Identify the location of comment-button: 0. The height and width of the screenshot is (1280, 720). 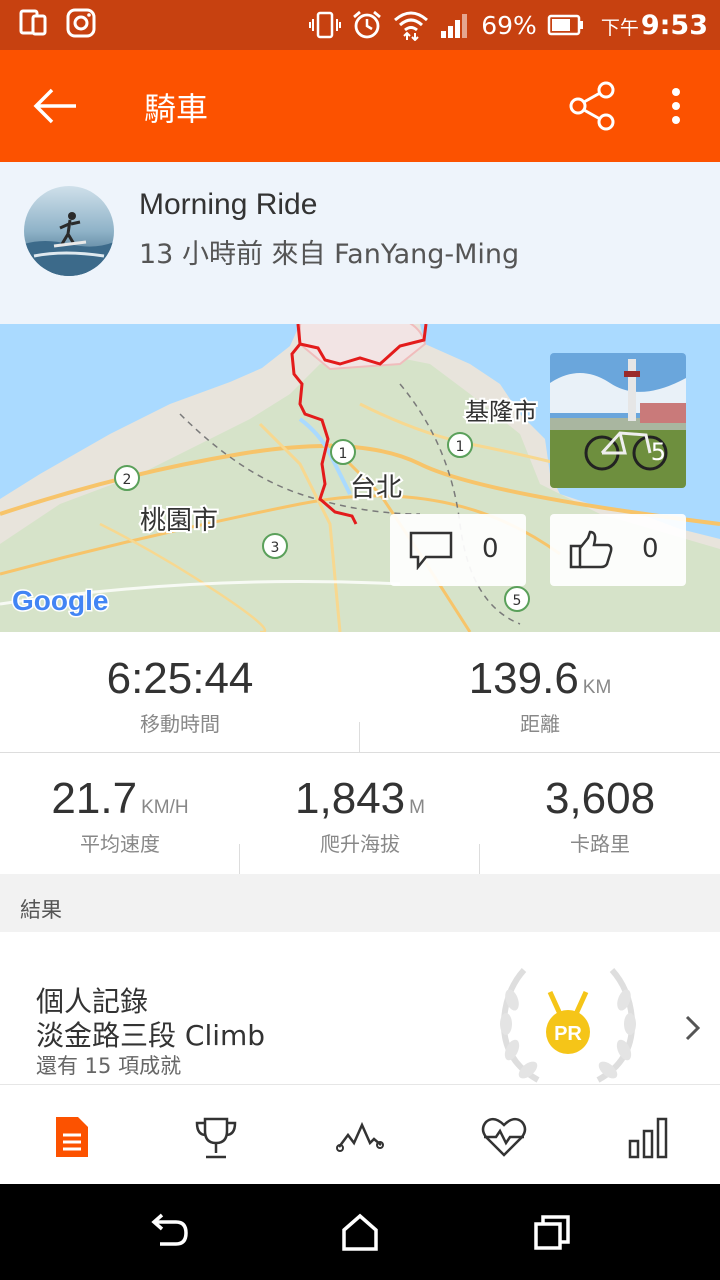
(458, 550).